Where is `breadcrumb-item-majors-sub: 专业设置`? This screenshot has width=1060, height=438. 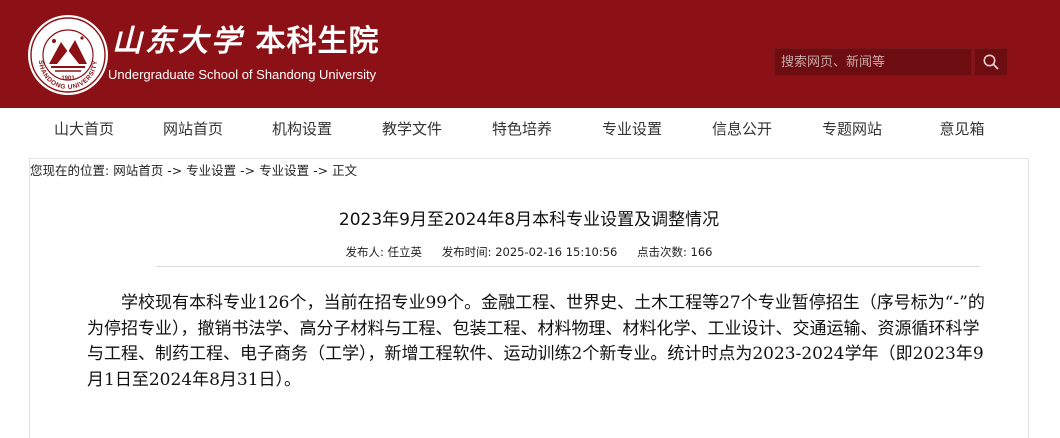
breadcrumb-item-majors-sub: 专业设置 is located at coordinates (284, 170).